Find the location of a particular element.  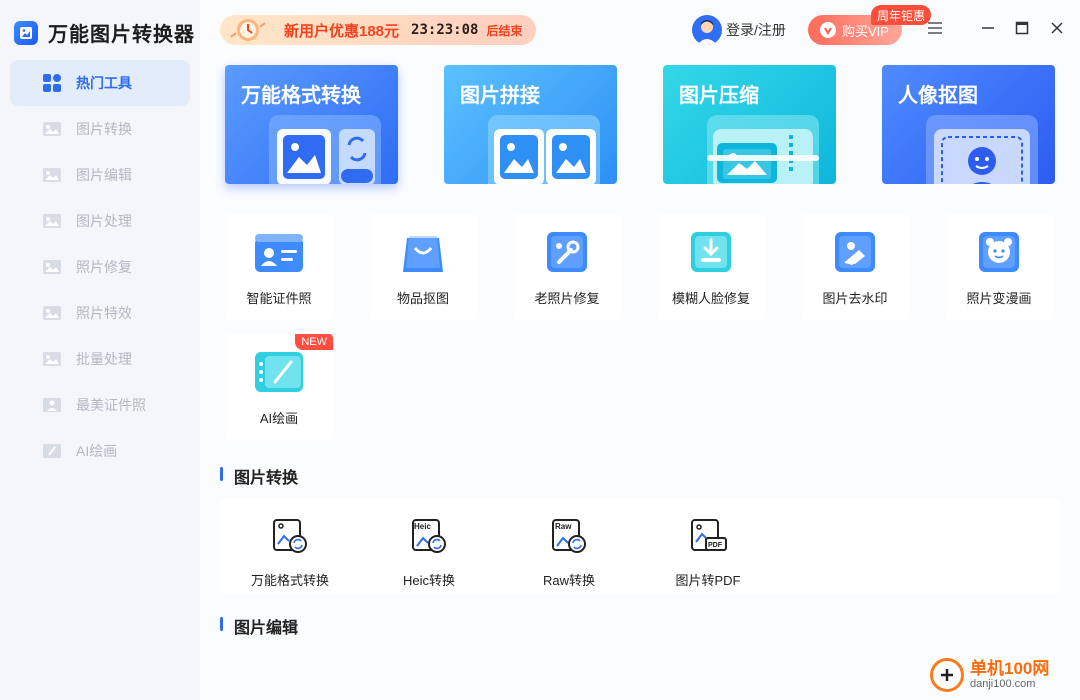

section-title-image-edit: 图片编辑 is located at coordinates (259, 626).